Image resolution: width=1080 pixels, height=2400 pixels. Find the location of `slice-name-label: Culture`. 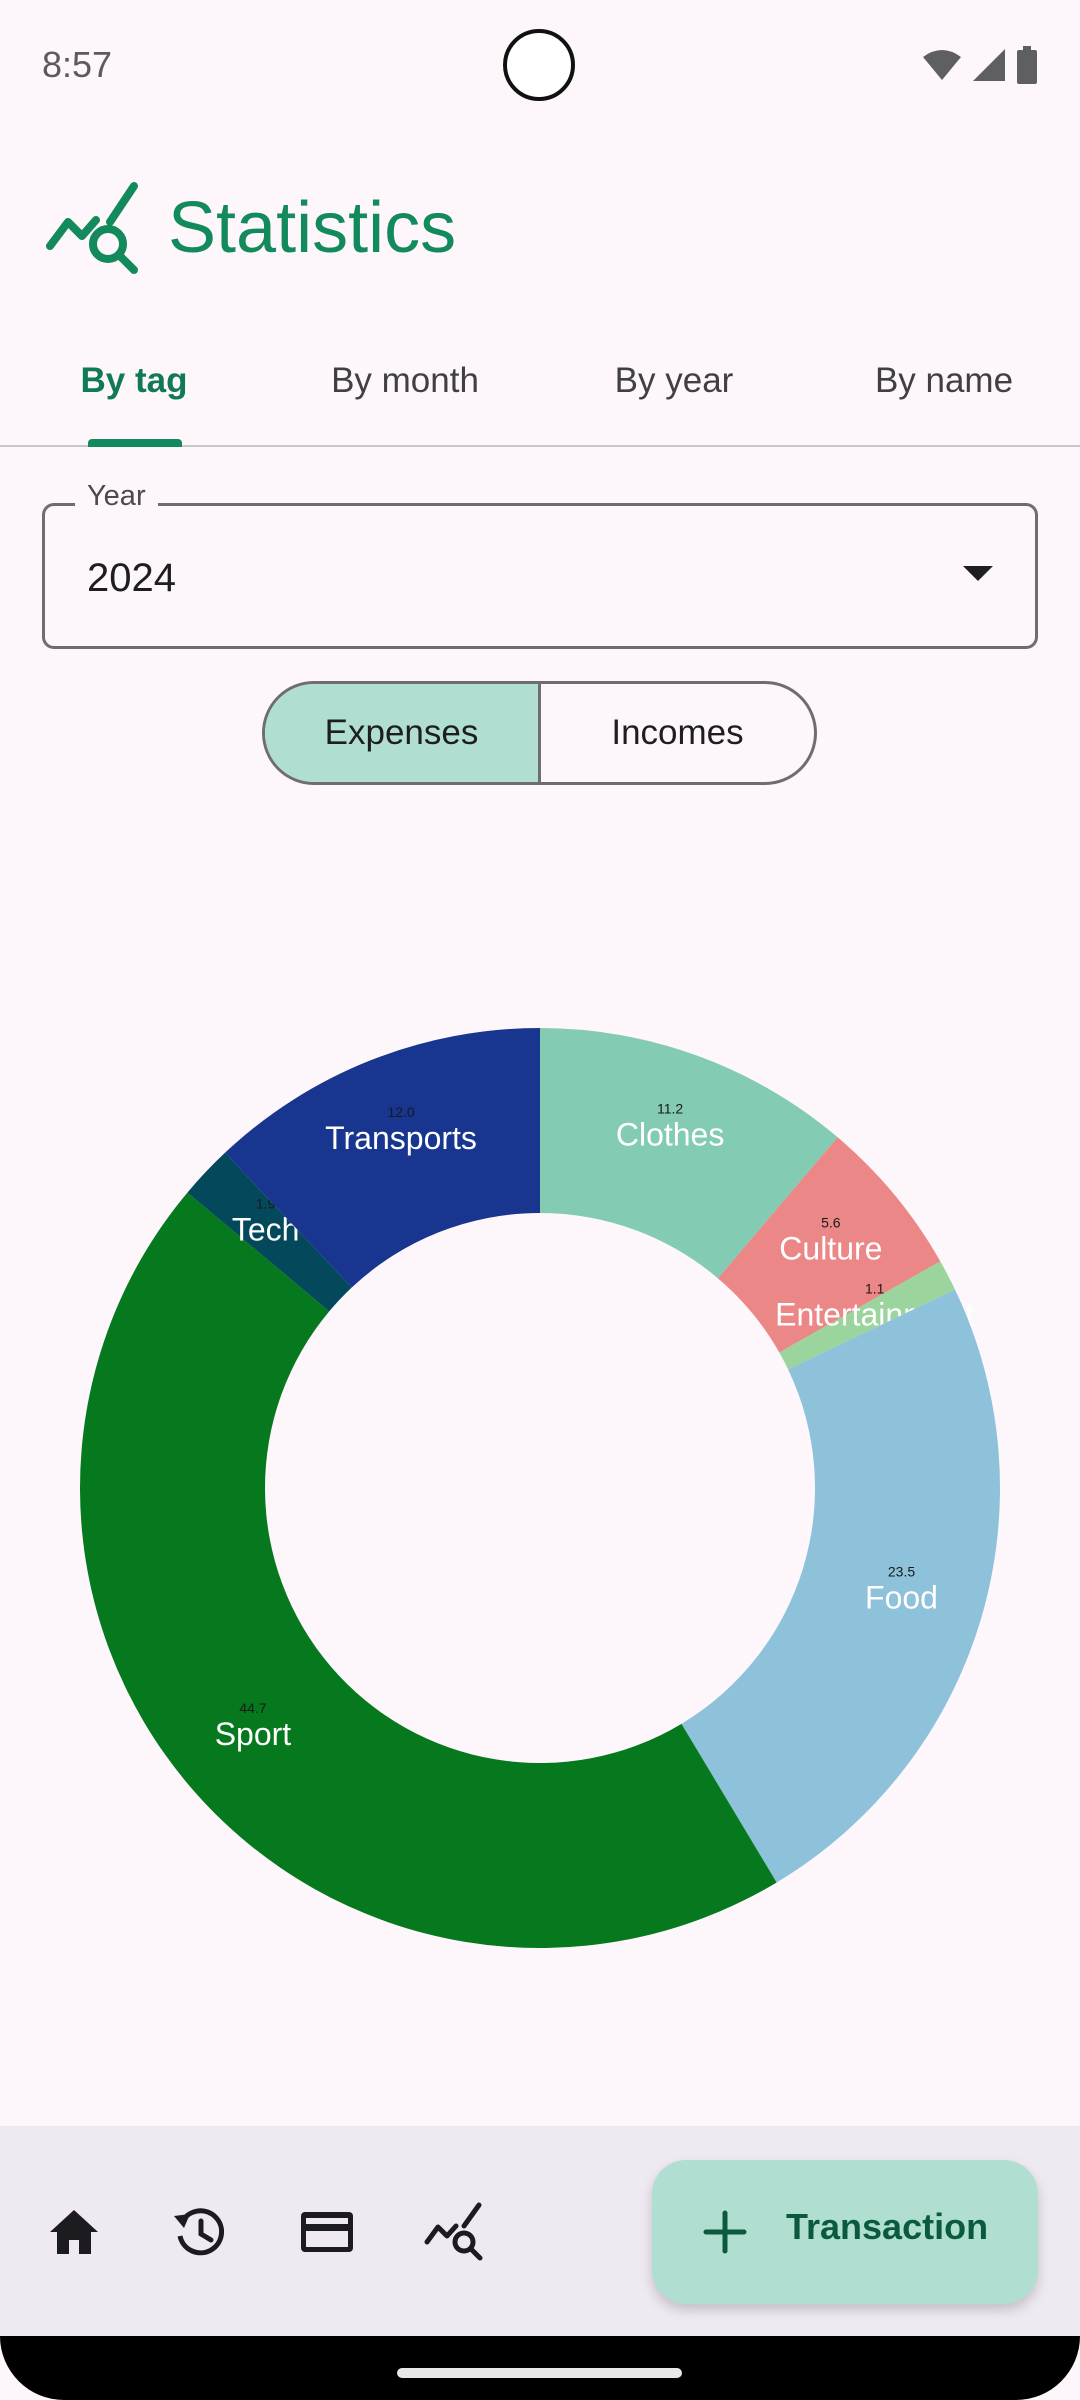

slice-name-label: Culture is located at coordinates (830, 1248).